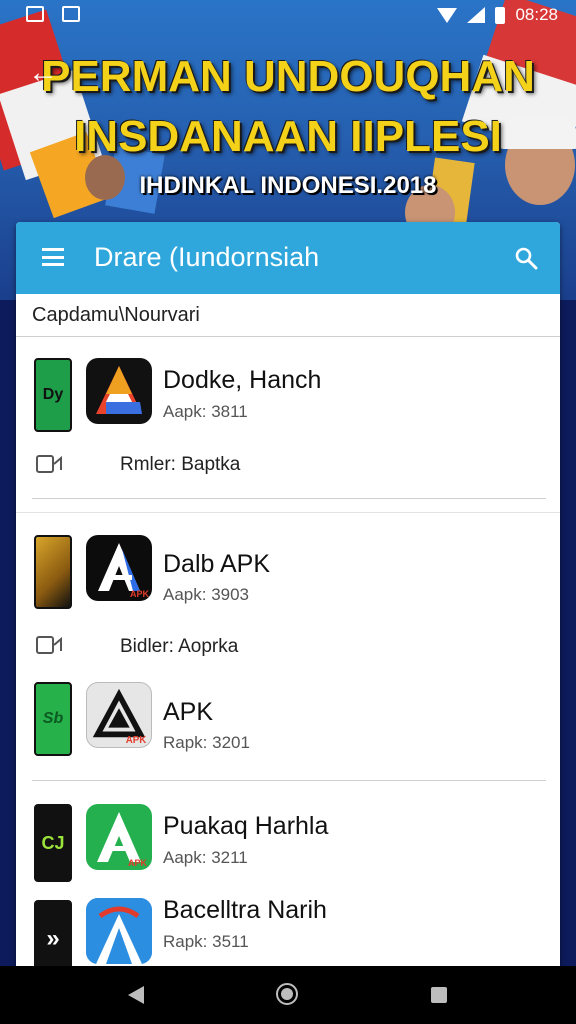 Image resolution: width=576 pixels, height=1024 pixels. What do you see at coordinates (206, 594) in the screenshot?
I see `app-size: Aapk: 3903` at bounding box center [206, 594].